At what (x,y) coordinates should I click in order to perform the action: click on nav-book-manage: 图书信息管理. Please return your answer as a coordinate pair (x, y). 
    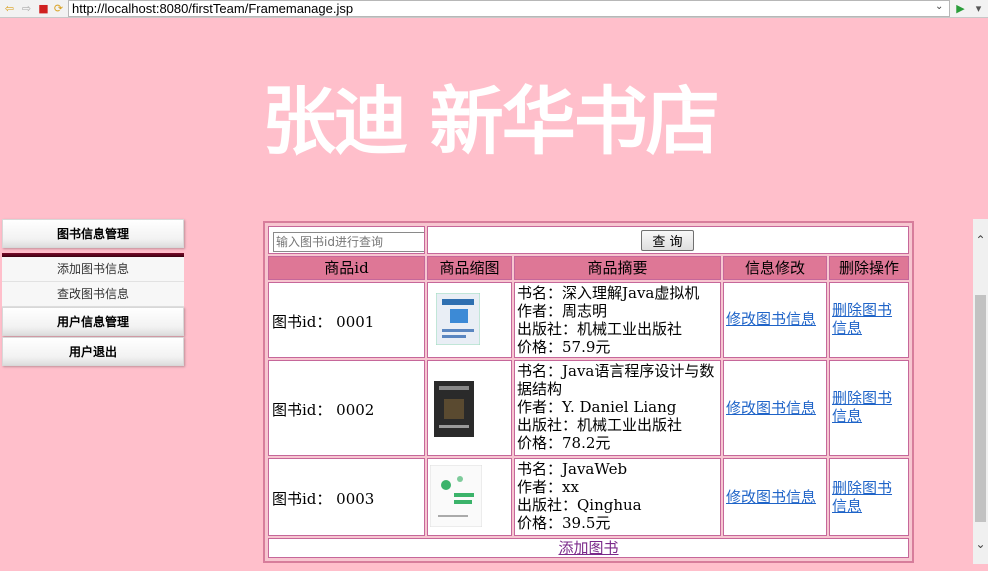
    Looking at the image, I should click on (93, 233).